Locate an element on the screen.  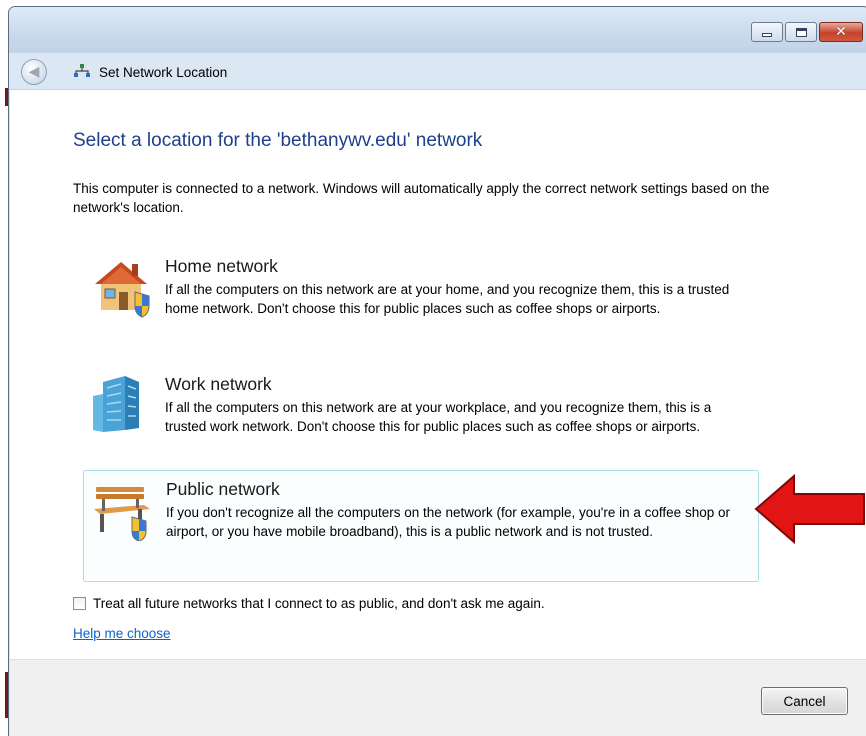
background-edge is located at coordinates (4, 368).